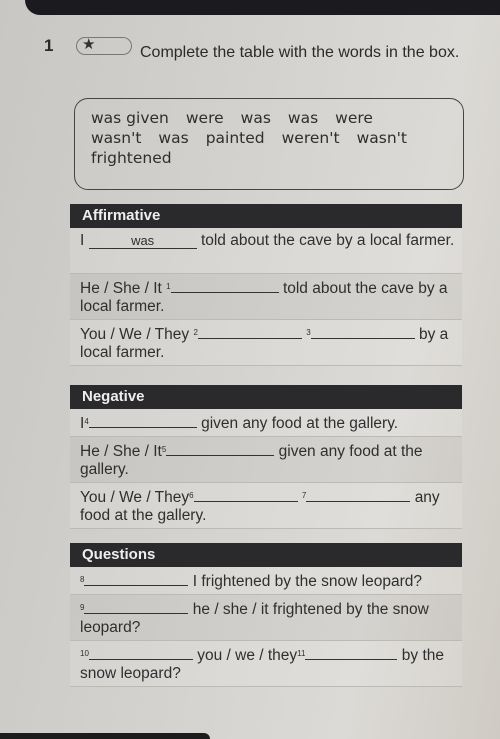 The image size is (500, 739). Describe the element at coordinates (266, 216) in the screenshot. I see `section-header: Affirmative` at that location.